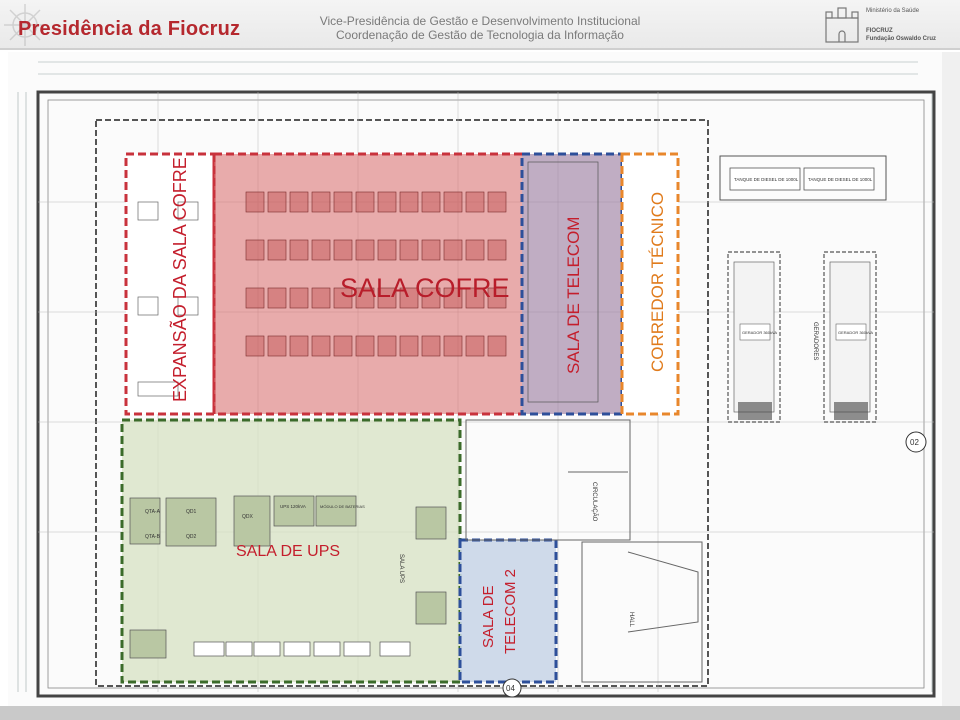 This screenshot has height=720, width=960. I want to click on tank-1-label: TANQUE DE DIESEL DE 1000L, so click(766, 179).